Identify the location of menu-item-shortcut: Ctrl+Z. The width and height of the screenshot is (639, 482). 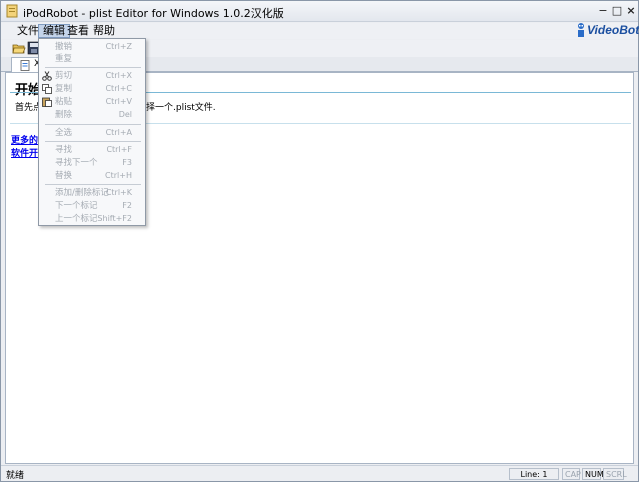
(118, 46).